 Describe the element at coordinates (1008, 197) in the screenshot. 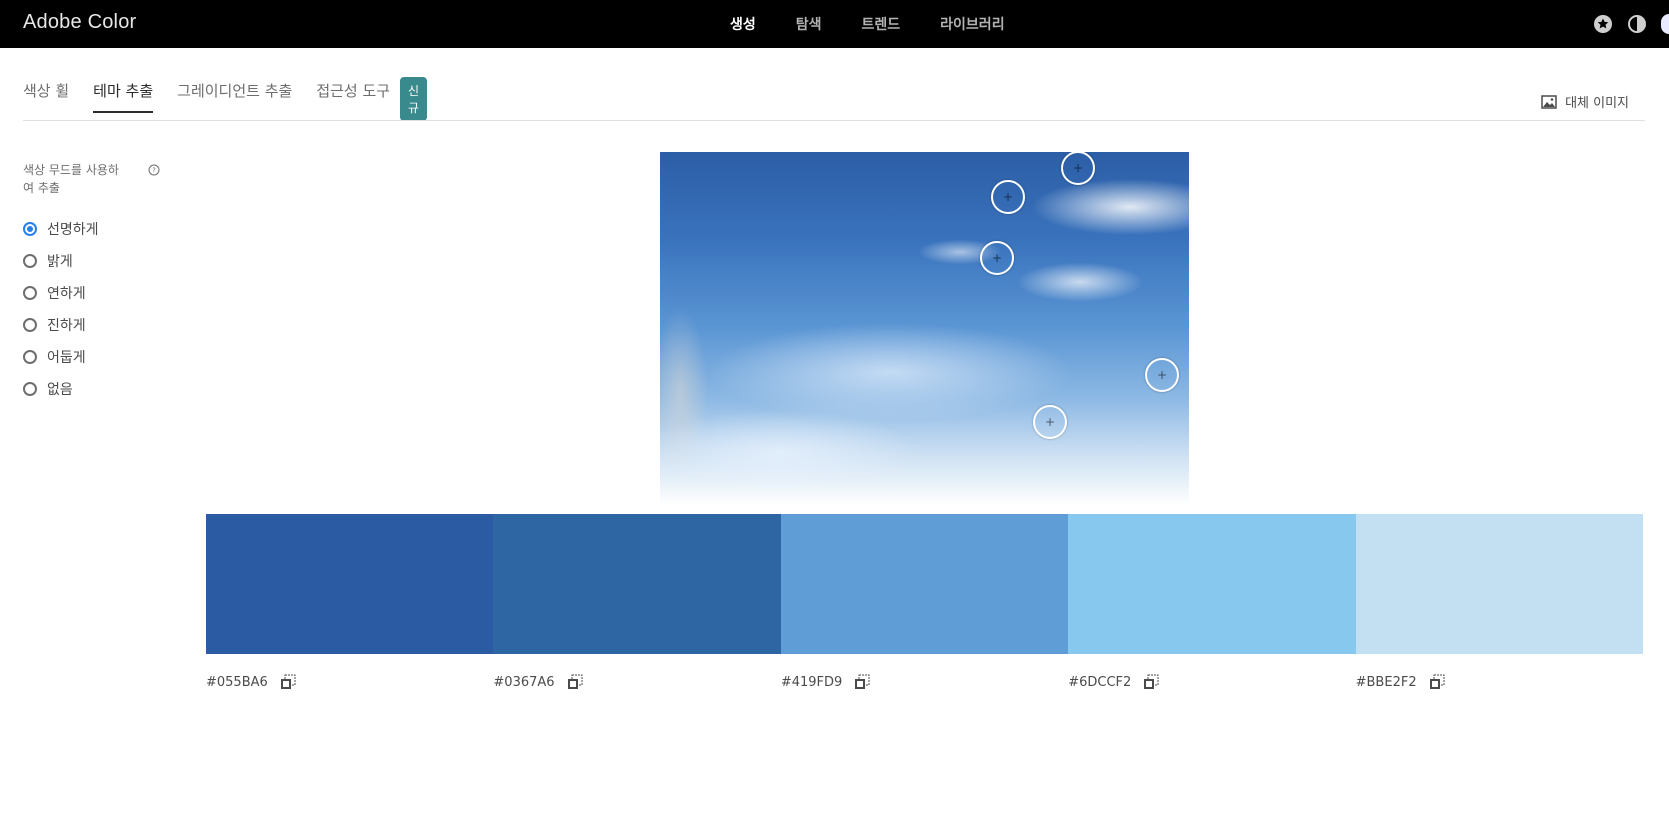

I see `color-picker-2: +` at that location.